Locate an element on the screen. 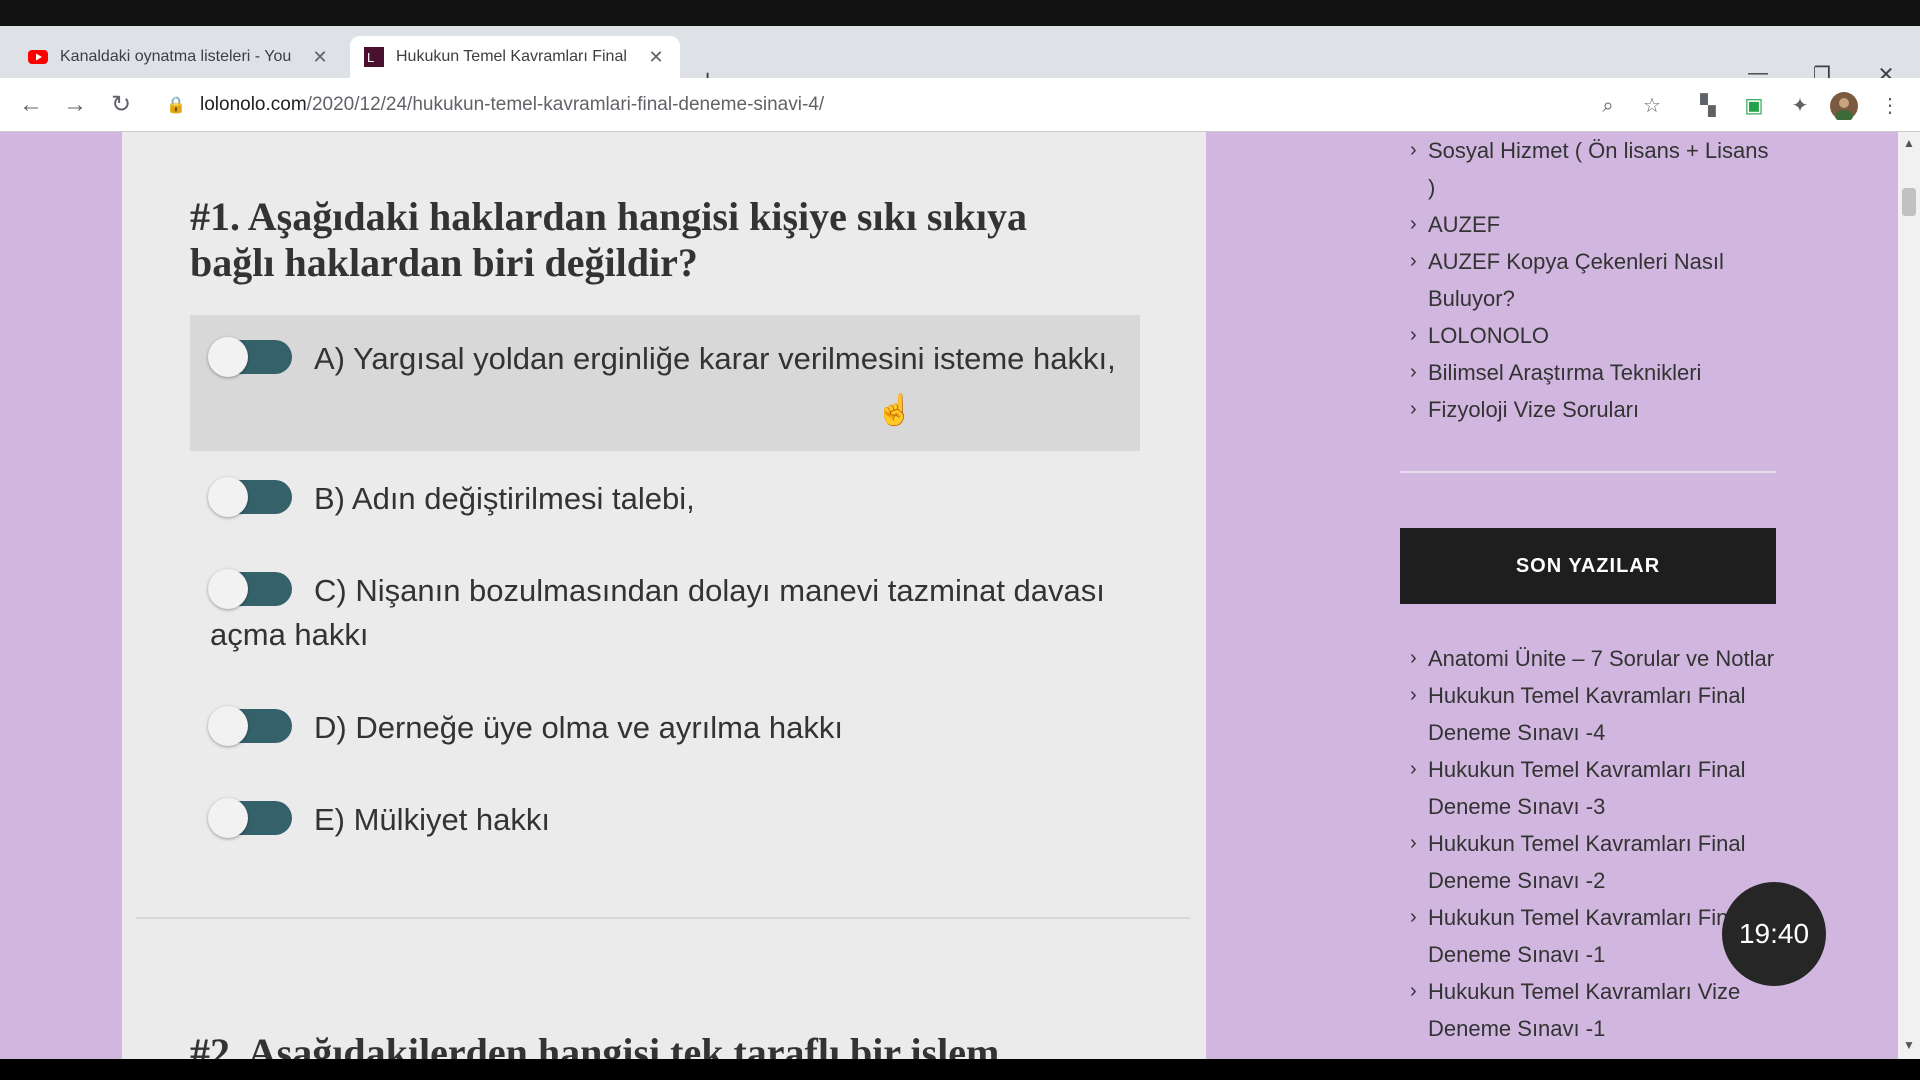 The width and height of the screenshot is (1920, 1080). hand-cursor-icon: ☝ is located at coordinates (895, 410).